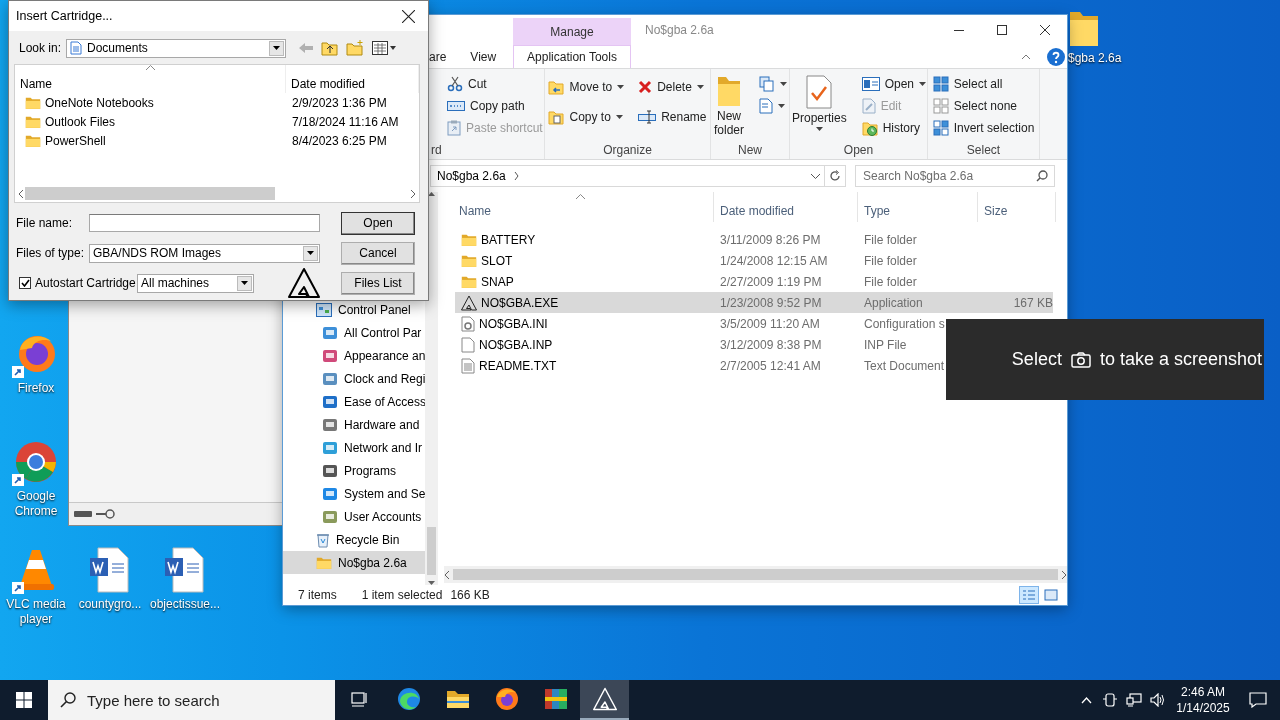 Image resolution: width=1280 pixels, height=720 pixels. What do you see at coordinates (586, 117) in the screenshot?
I see `ribbon-button: Copy to` at bounding box center [586, 117].